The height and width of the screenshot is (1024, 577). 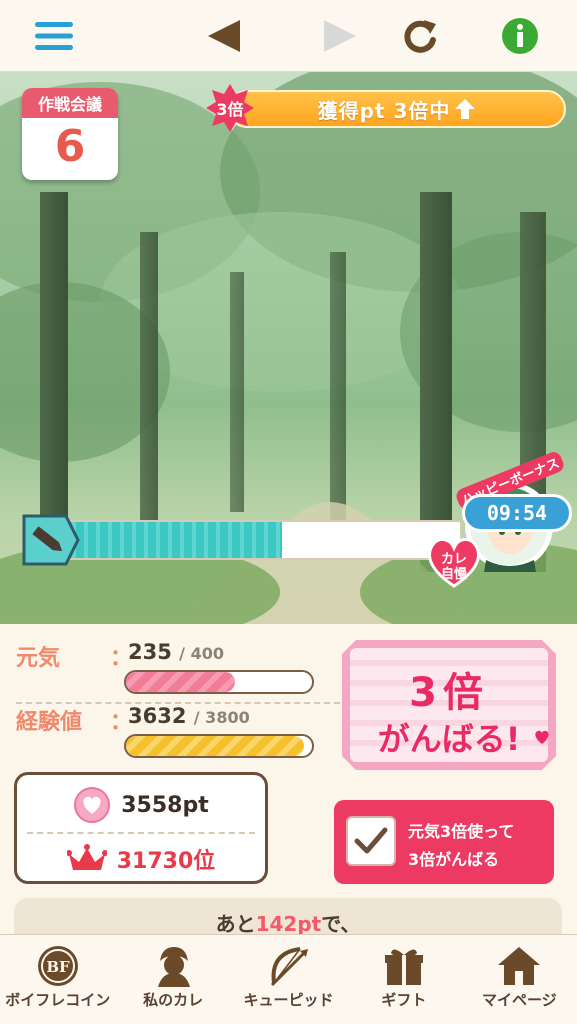 What do you see at coordinates (289, 967) in the screenshot?
I see `cupid-bow-icon` at bounding box center [289, 967].